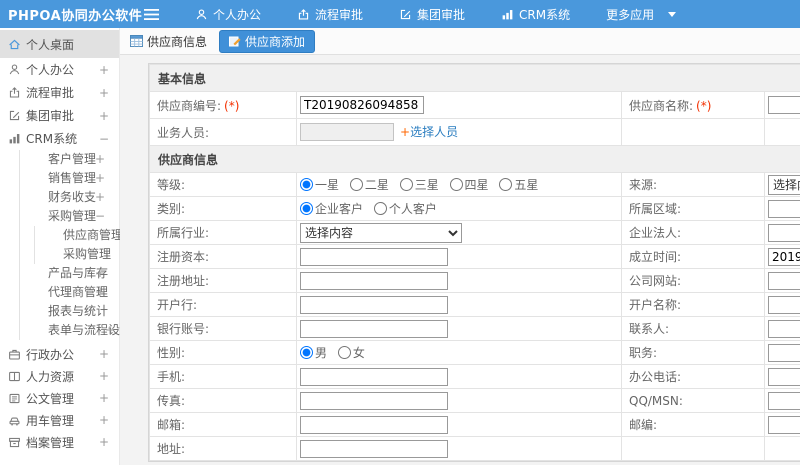 The height and width of the screenshot is (465, 800). Describe the element at coordinates (79, 235) in the screenshot. I see `sidebar-item-supplier-management: 供应商管理` at that location.